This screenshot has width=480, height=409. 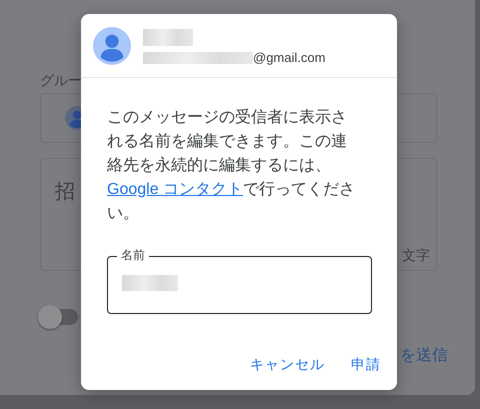 I want to click on email-domain: @gmail.com, so click(x=289, y=58).